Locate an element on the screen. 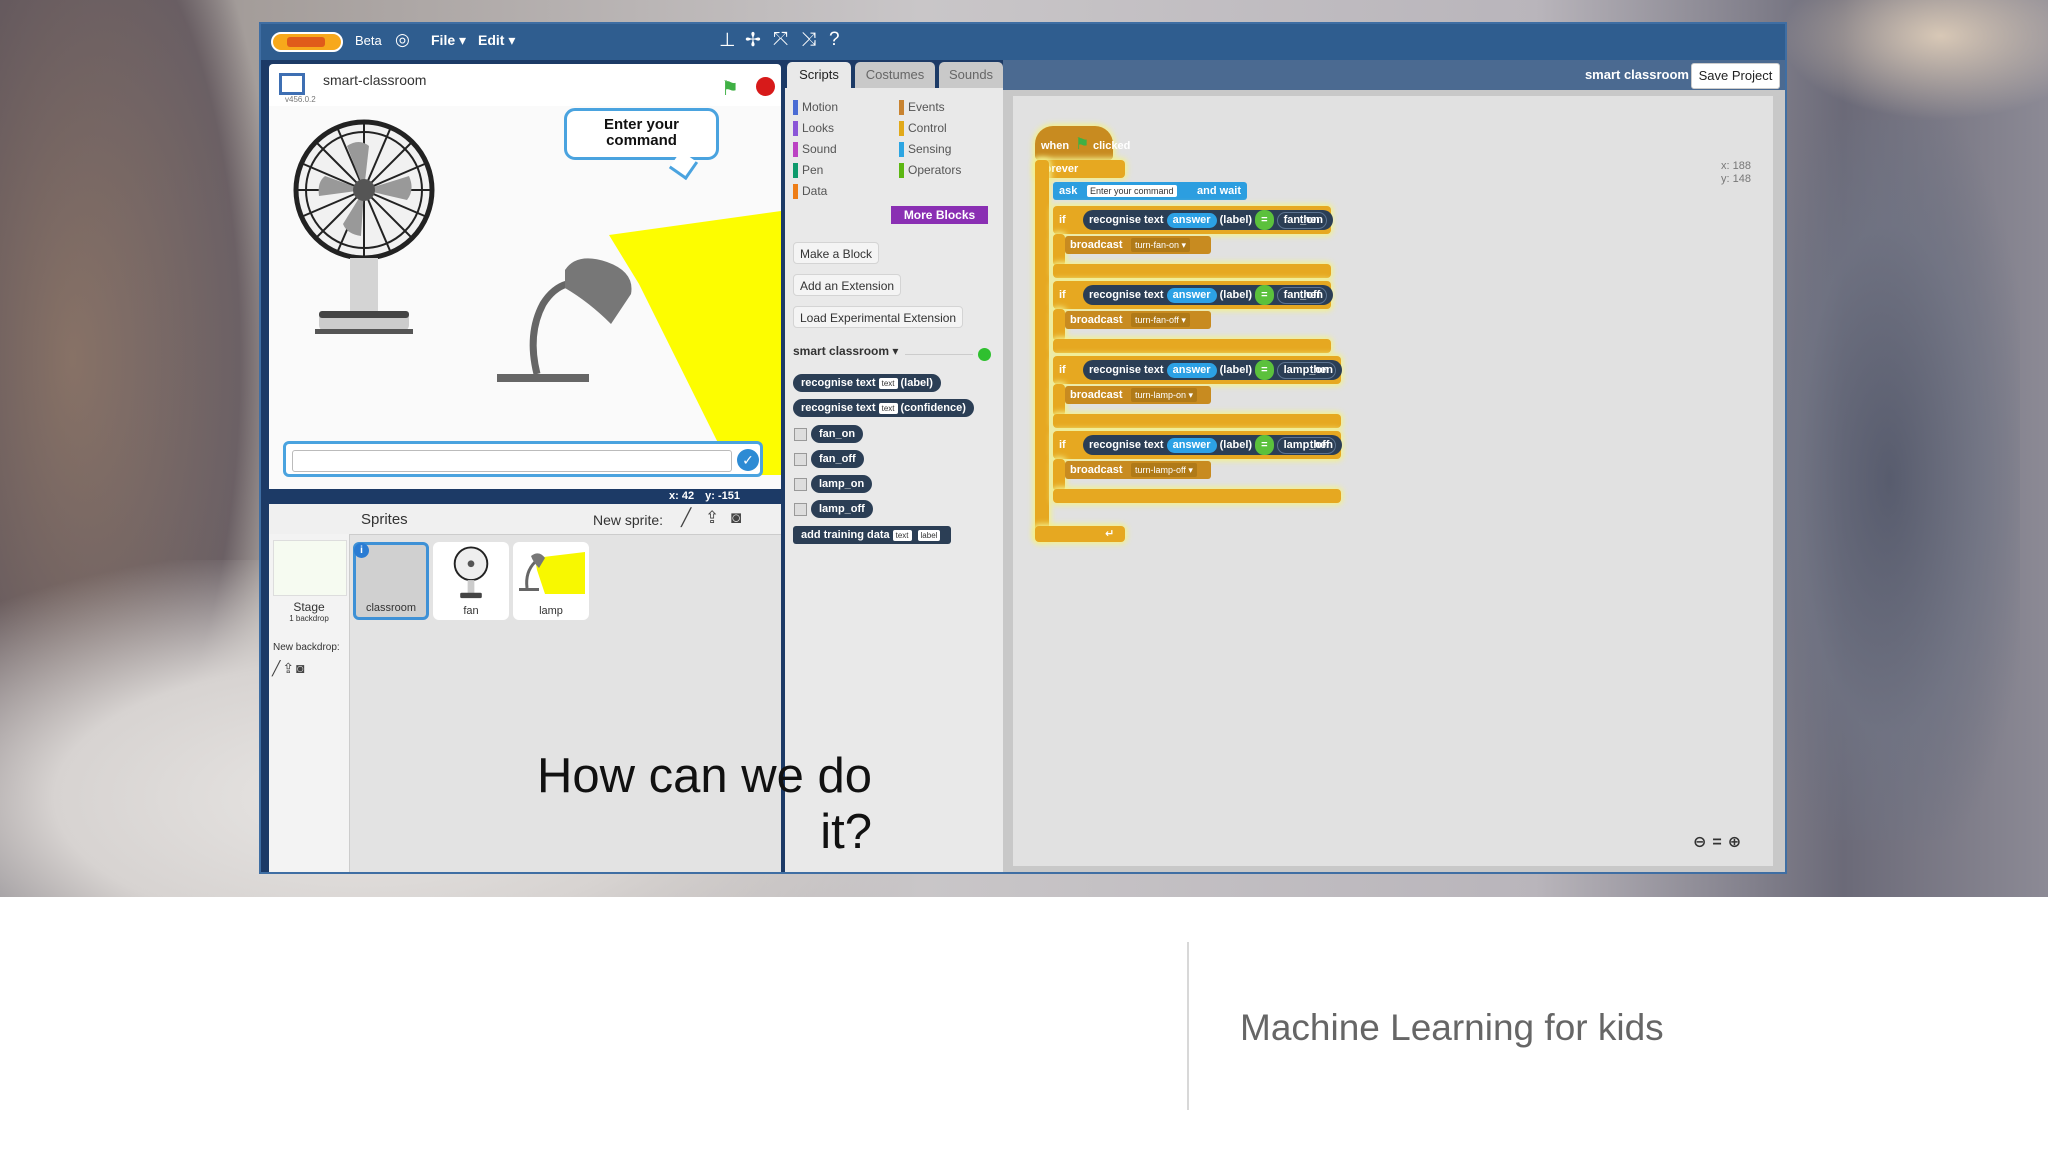  category-sound: Sound is located at coordinates (815, 149).